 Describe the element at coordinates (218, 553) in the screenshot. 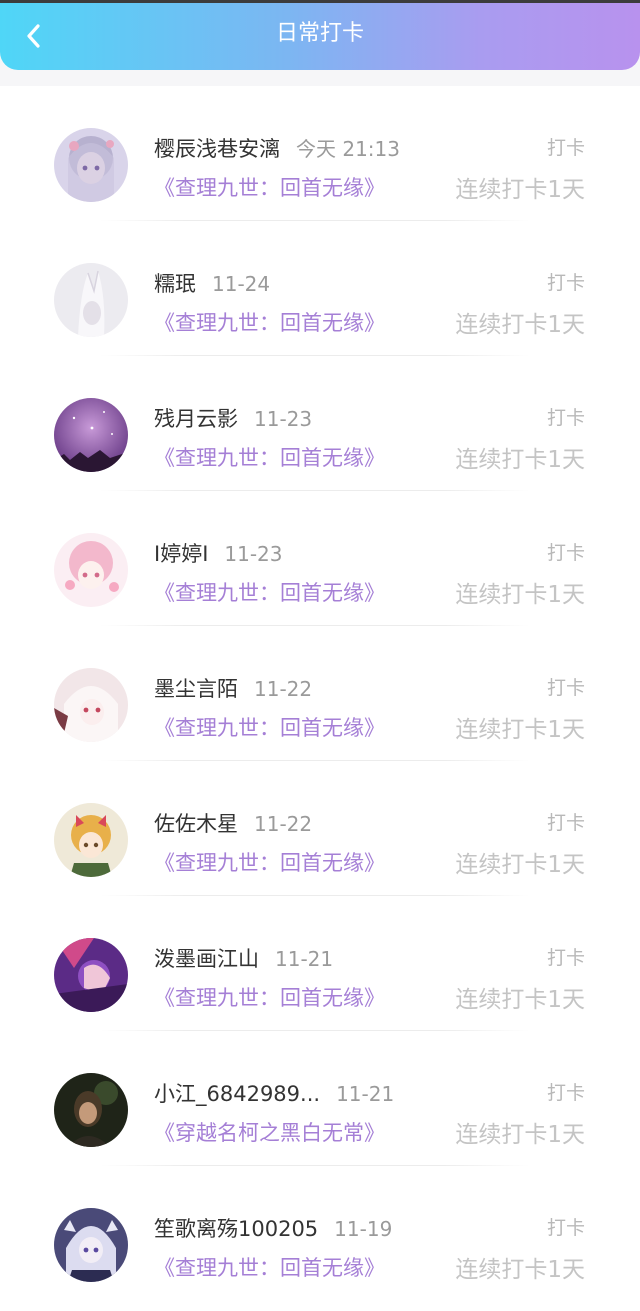

I see `username: I婷婷I 11-23` at that location.